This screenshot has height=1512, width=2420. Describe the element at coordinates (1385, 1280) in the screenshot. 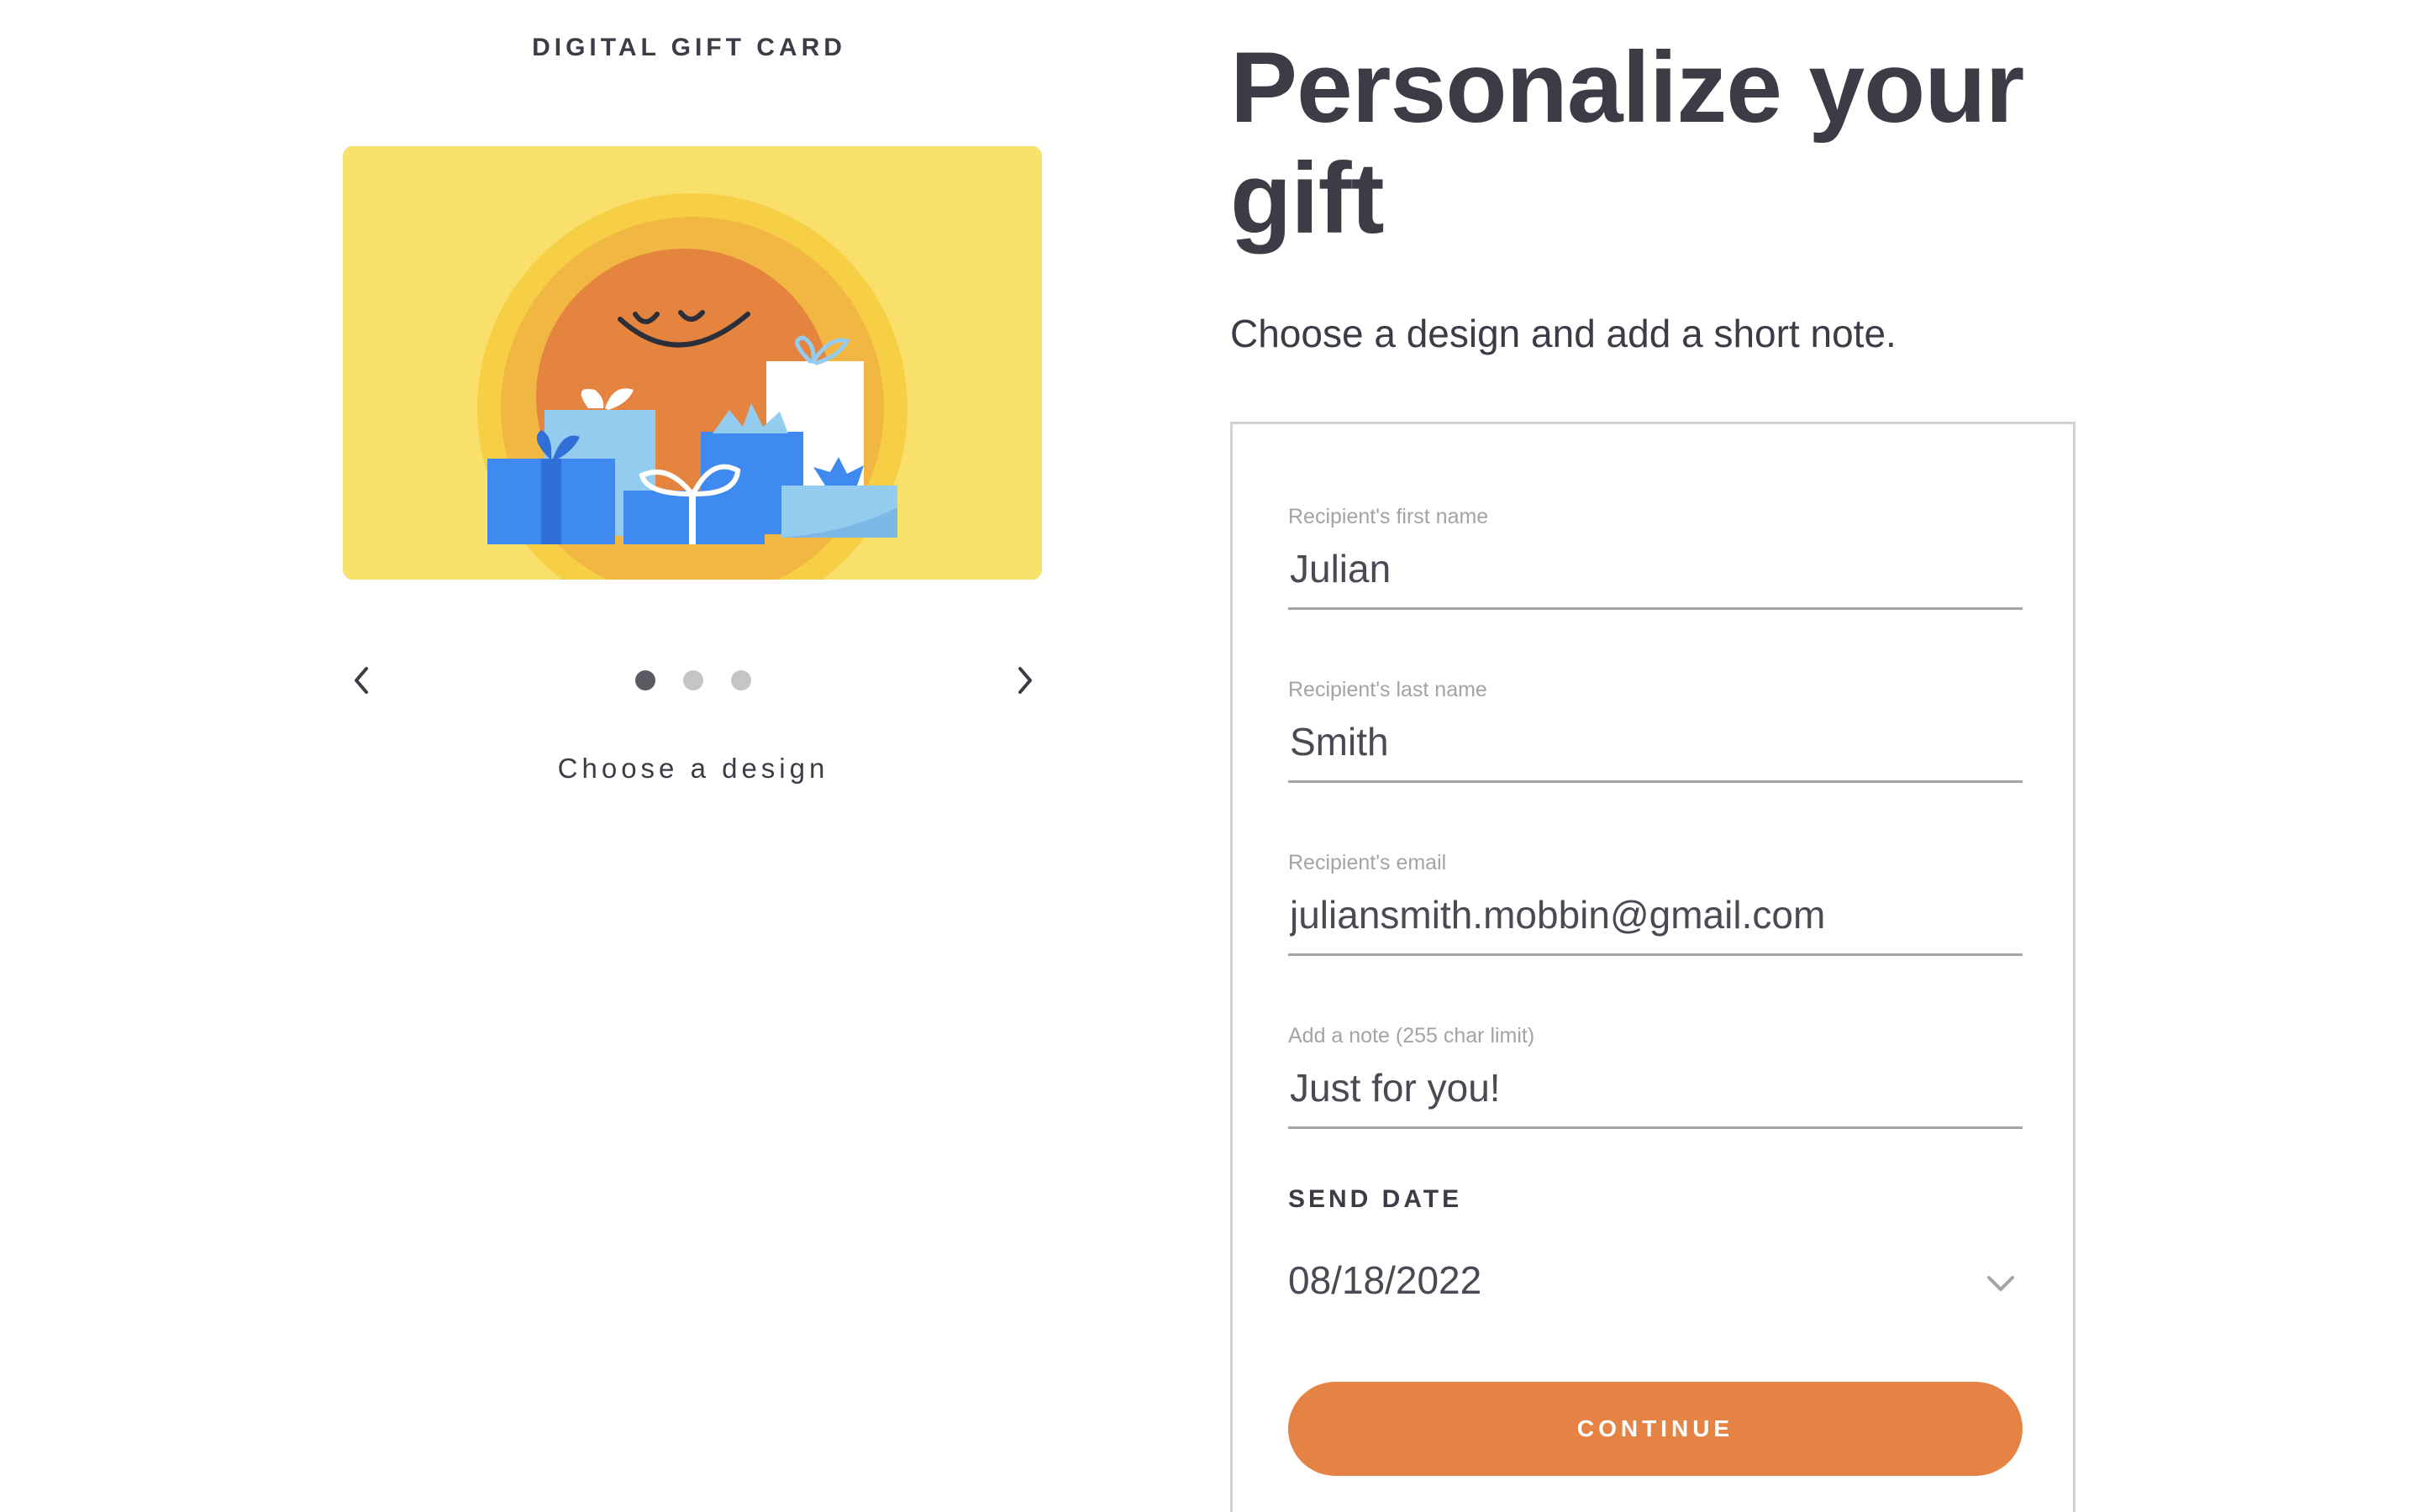

I see `send-date-value: 08/18/2022` at that location.